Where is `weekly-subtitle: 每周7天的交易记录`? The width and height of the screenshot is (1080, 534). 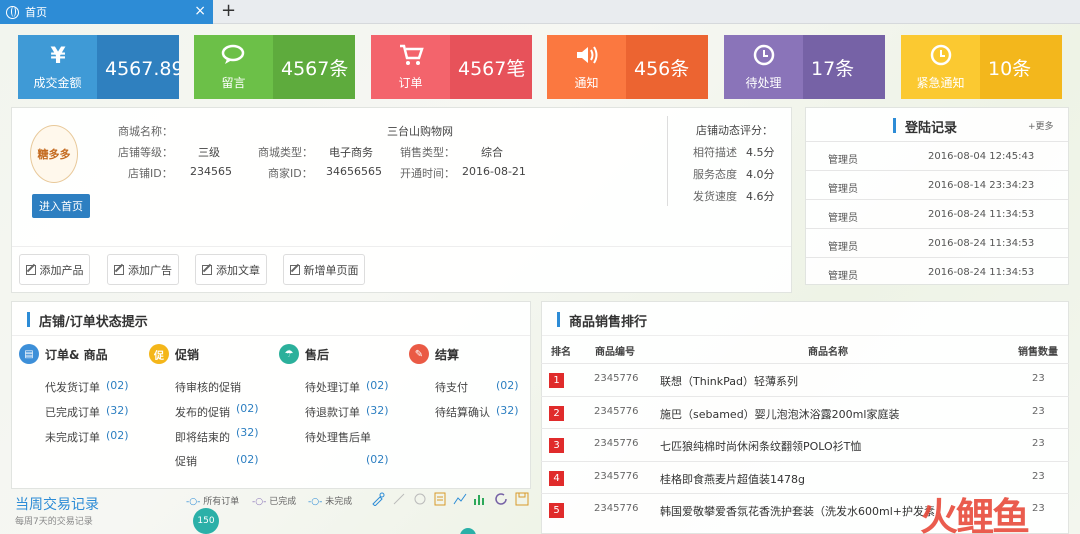
weekly-subtitle: 每周7天的交易记录 is located at coordinates (54, 522).